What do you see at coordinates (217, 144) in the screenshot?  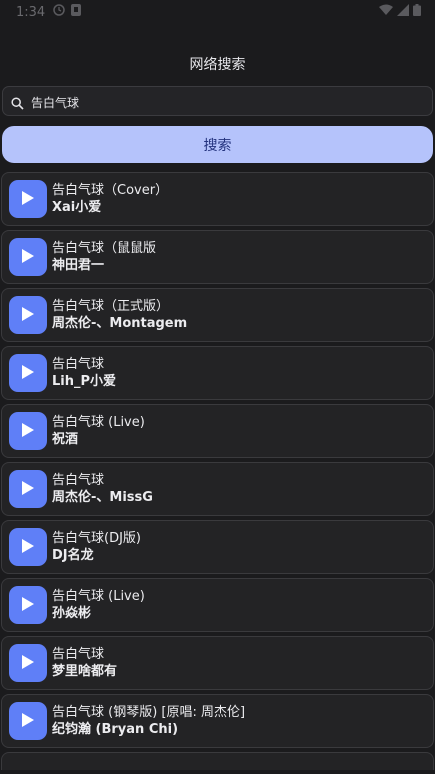 I see `search-button: 搜索` at bounding box center [217, 144].